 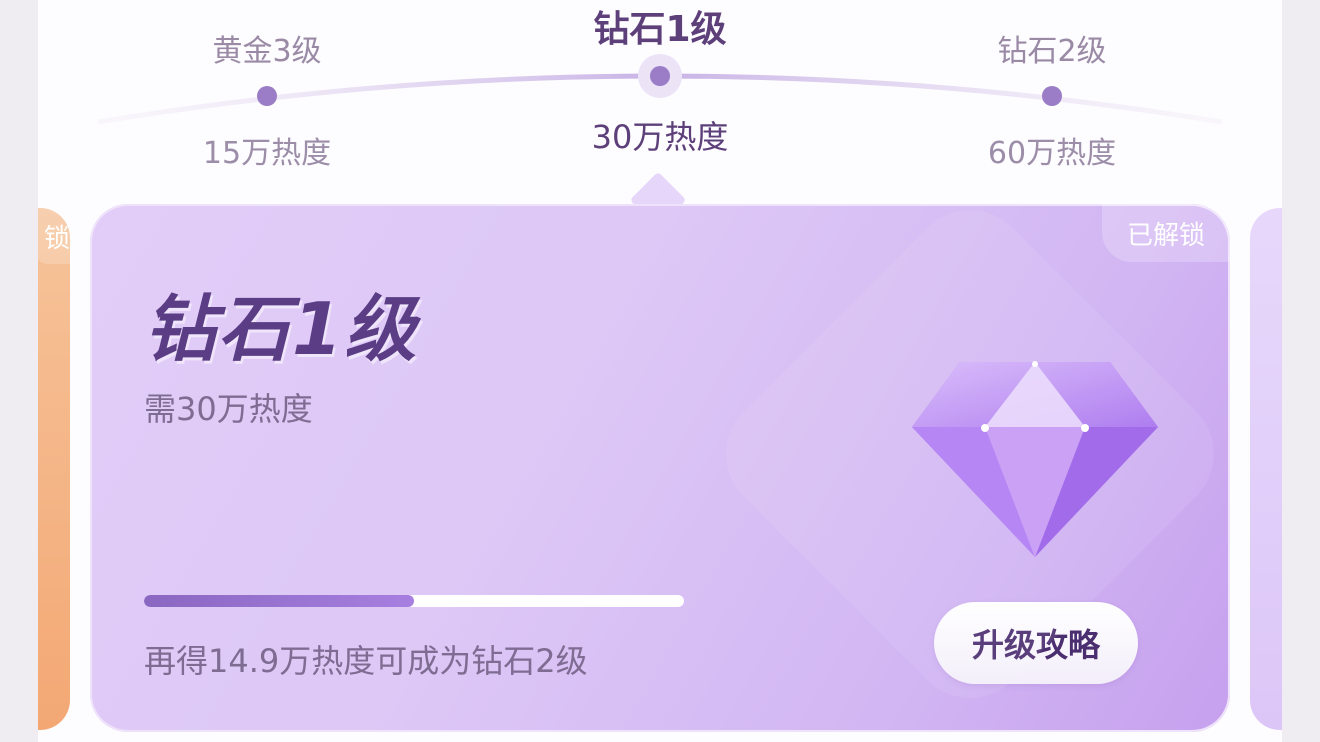 I want to click on level-dot-gold3, so click(x=267, y=96).